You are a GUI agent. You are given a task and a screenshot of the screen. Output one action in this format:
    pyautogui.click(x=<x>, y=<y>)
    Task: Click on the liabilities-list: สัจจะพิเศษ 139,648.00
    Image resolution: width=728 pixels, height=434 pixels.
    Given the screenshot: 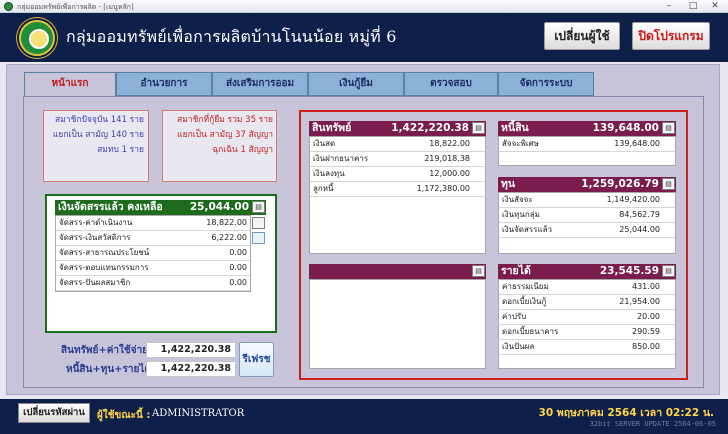 What is the action you would take?
    pyautogui.click(x=587, y=151)
    